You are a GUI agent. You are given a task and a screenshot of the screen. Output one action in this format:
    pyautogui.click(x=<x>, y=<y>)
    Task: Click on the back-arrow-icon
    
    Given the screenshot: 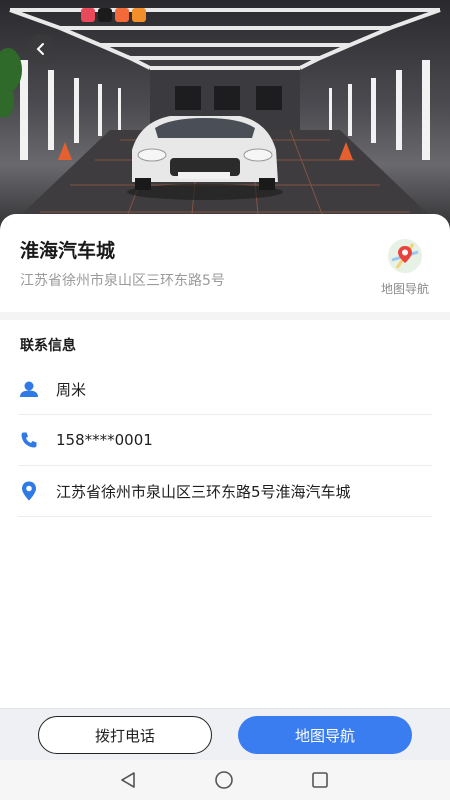 What is the action you would take?
    pyautogui.click(x=40, y=49)
    